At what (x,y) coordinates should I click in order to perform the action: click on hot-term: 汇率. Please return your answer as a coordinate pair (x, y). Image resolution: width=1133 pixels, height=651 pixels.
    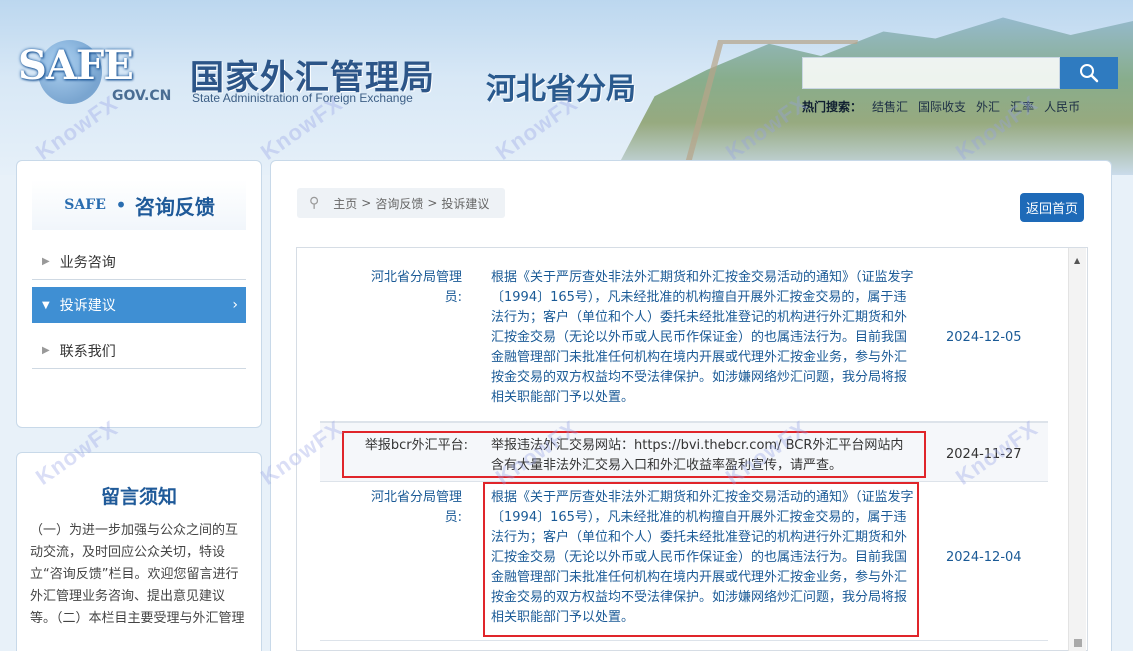
    Looking at the image, I should click on (1022, 106).